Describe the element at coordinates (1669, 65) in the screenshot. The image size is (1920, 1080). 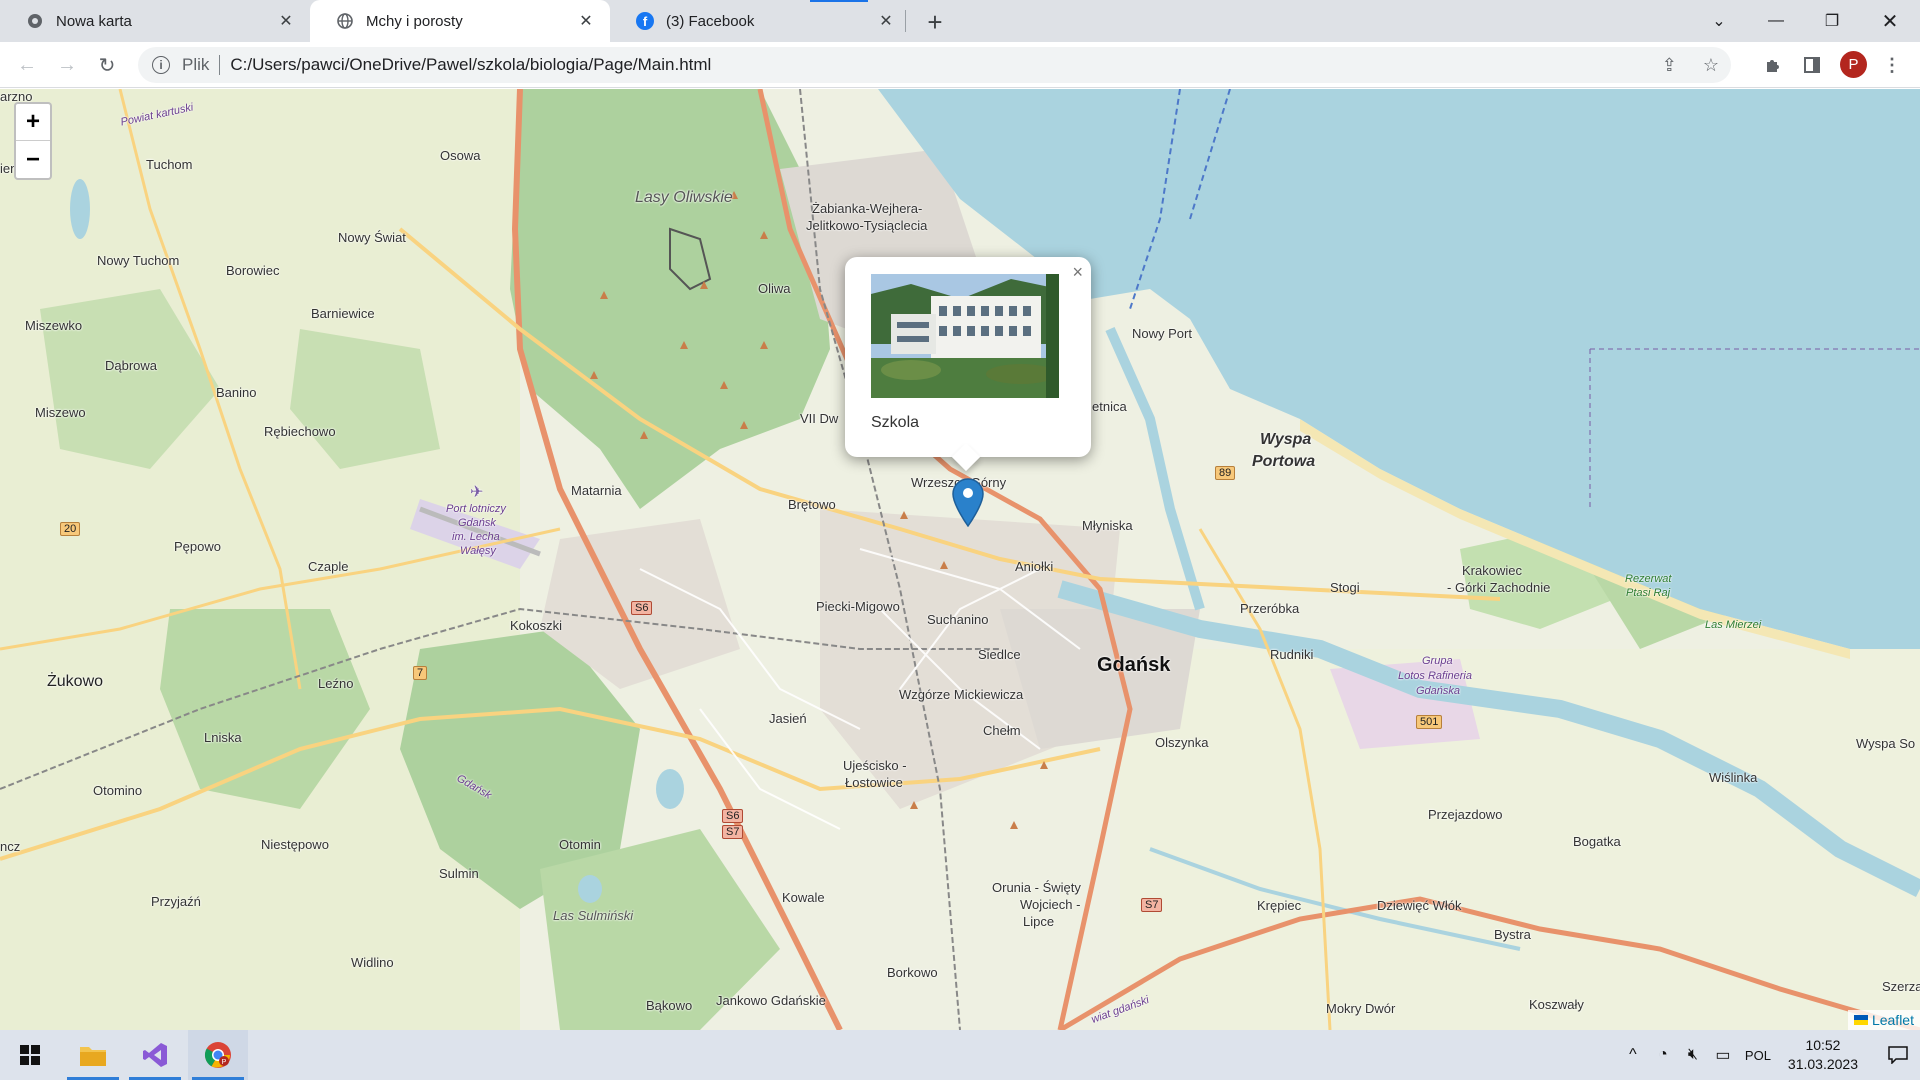
I see `share-icon: ⇪` at that location.